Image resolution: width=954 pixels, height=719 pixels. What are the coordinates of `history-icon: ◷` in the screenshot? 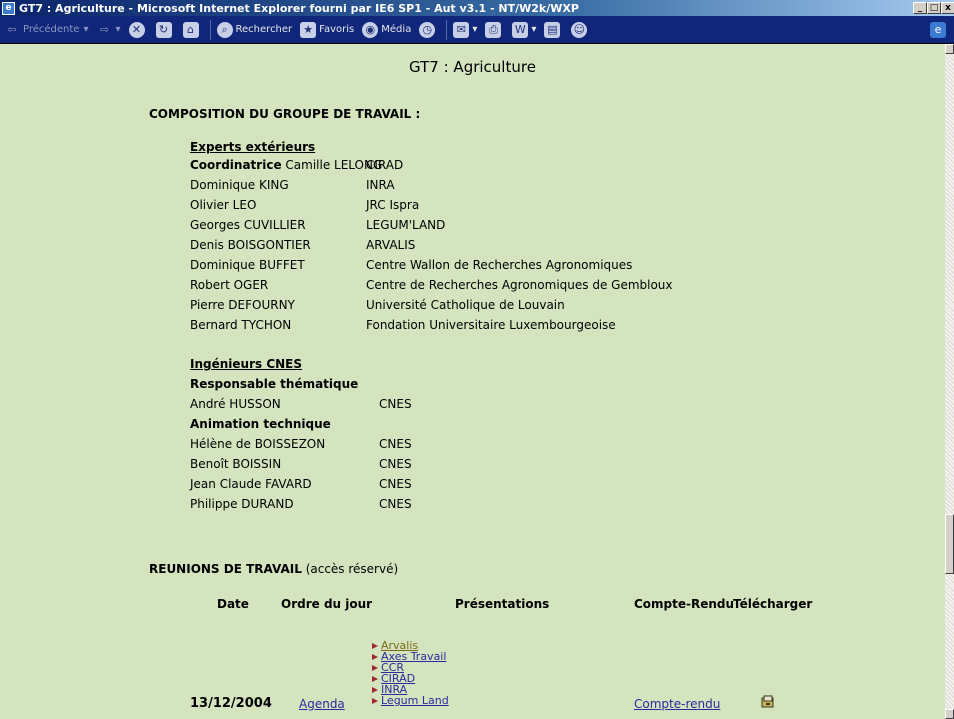 It's located at (427, 29).